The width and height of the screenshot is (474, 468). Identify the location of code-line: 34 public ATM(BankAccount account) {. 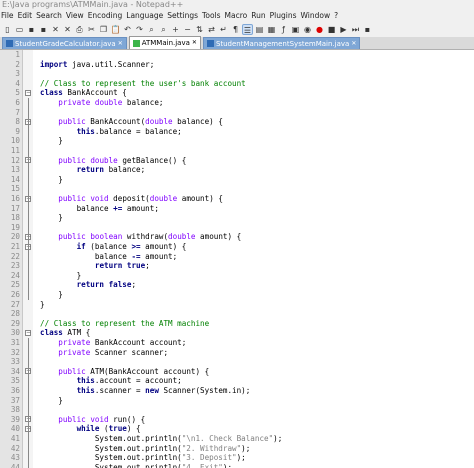
(237, 372).